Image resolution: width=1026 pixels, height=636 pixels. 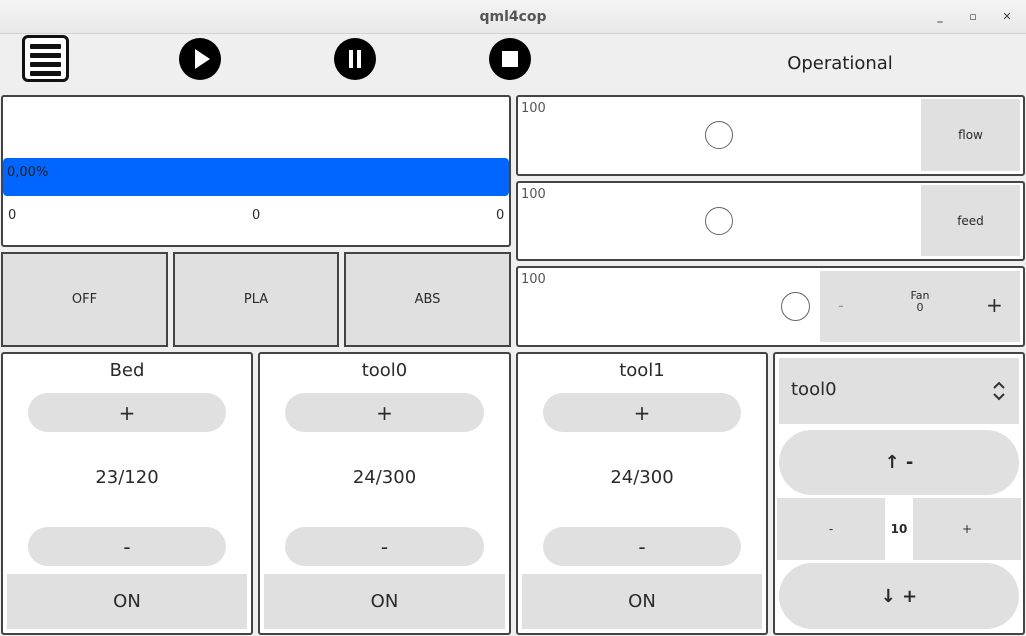 What do you see at coordinates (533, 108) in the screenshot?
I see `flow-value: 100` at bounding box center [533, 108].